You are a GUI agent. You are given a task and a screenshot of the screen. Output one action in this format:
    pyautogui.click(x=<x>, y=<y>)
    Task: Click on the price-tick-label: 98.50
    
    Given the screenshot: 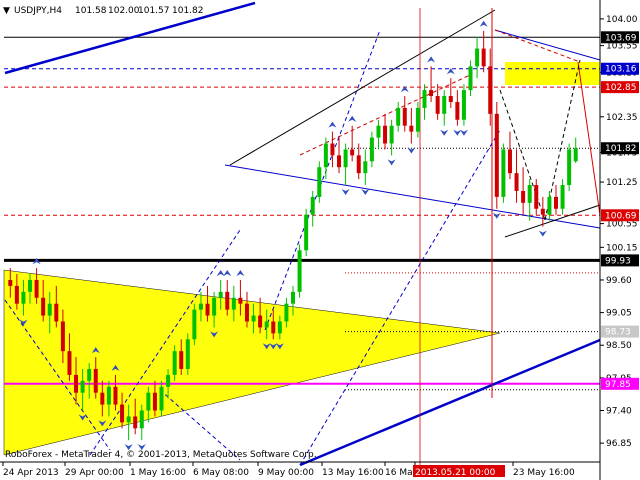 What is the action you would take?
    pyautogui.click(x=619, y=346)
    